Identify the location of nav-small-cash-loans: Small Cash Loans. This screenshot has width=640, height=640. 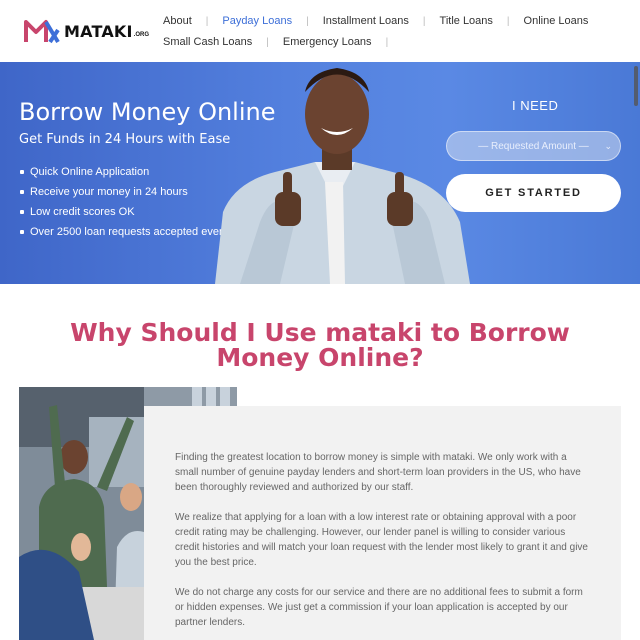
(207, 42).